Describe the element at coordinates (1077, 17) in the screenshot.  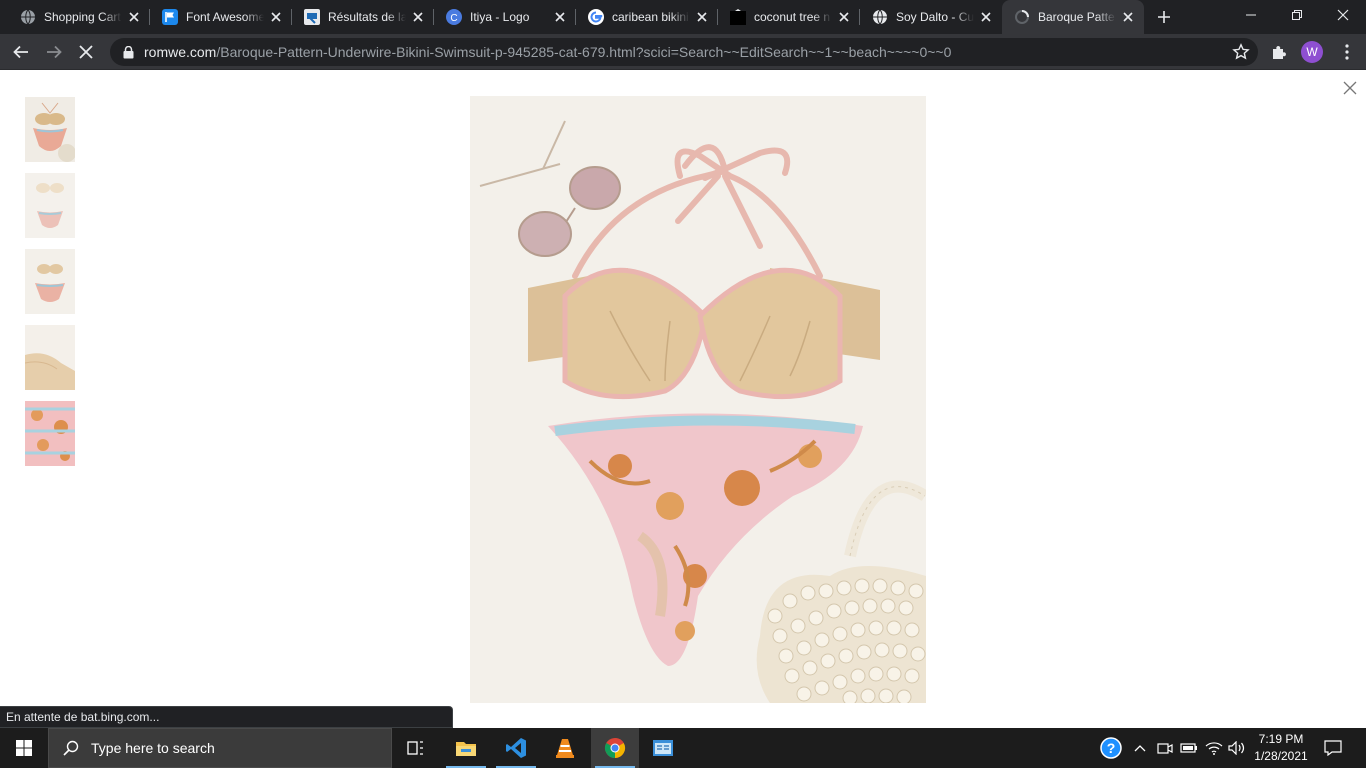
I see `tab-title: Baroque Patter` at that location.